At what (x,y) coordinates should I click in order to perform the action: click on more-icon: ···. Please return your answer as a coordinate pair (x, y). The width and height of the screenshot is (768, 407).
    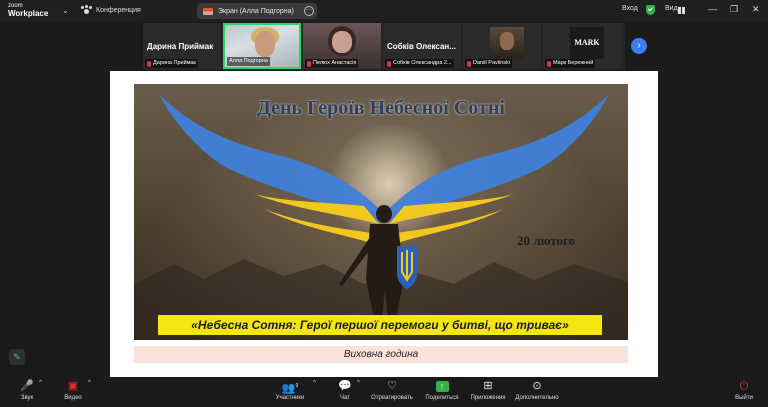
    Looking at the image, I should click on (309, 11).